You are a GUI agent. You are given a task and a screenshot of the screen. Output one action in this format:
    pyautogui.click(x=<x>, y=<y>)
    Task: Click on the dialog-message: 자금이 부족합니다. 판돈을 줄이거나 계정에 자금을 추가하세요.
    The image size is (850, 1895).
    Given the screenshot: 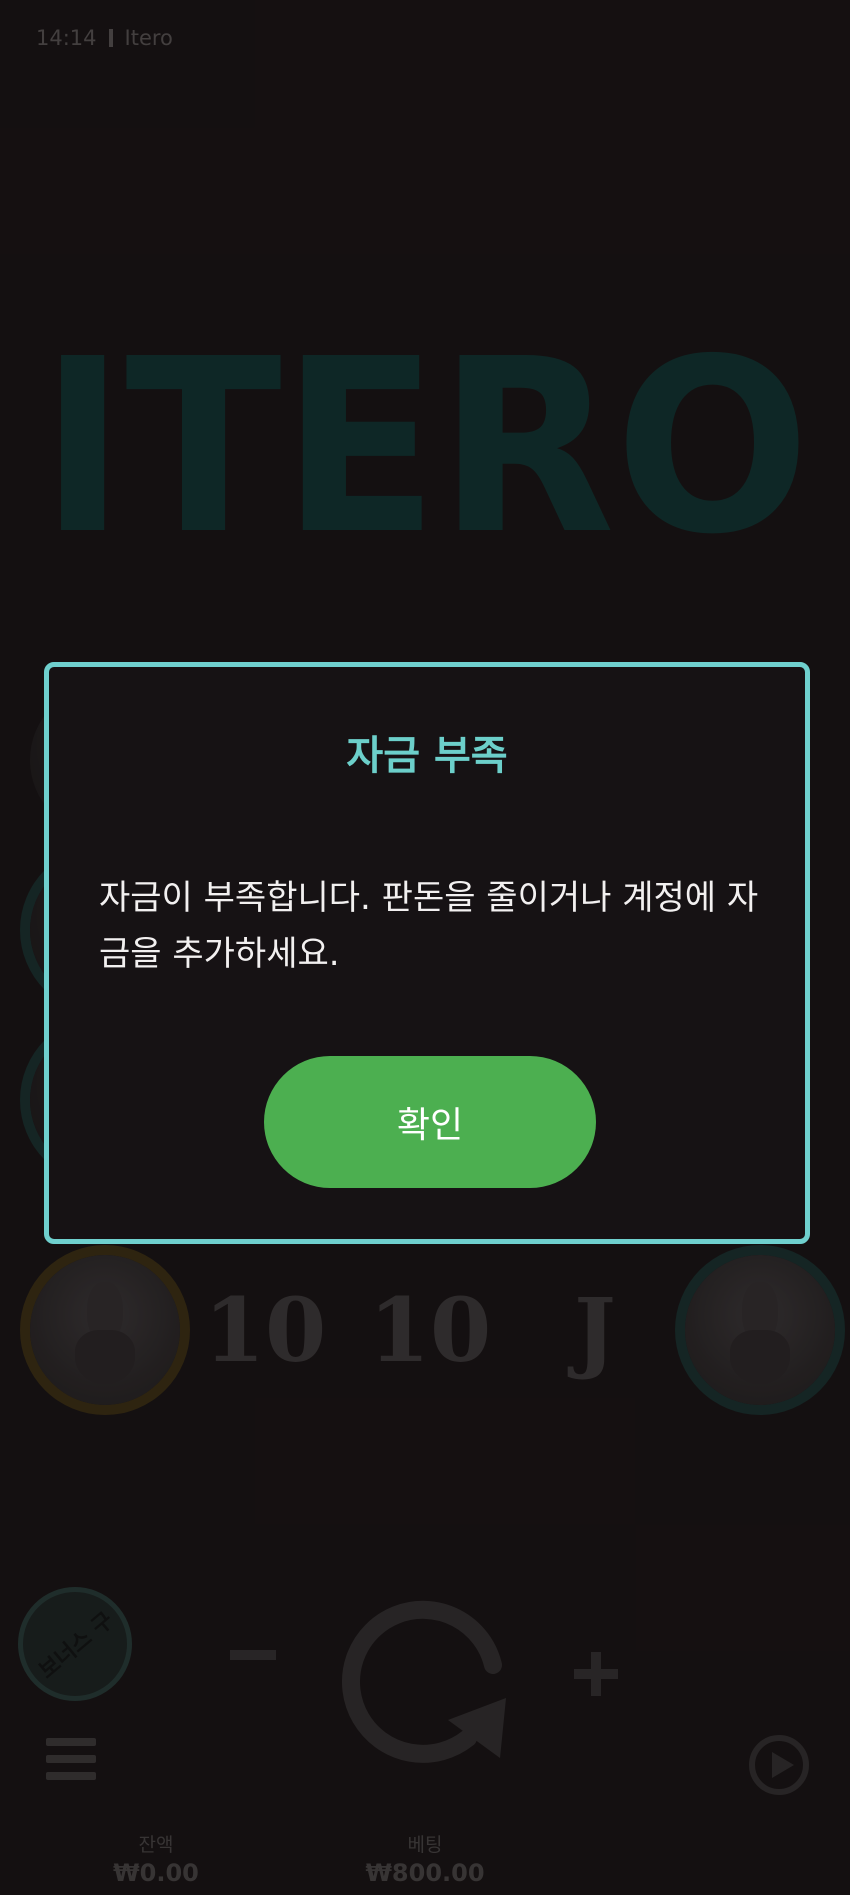 What is the action you would take?
    pyautogui.click(x=429, y=926)
    